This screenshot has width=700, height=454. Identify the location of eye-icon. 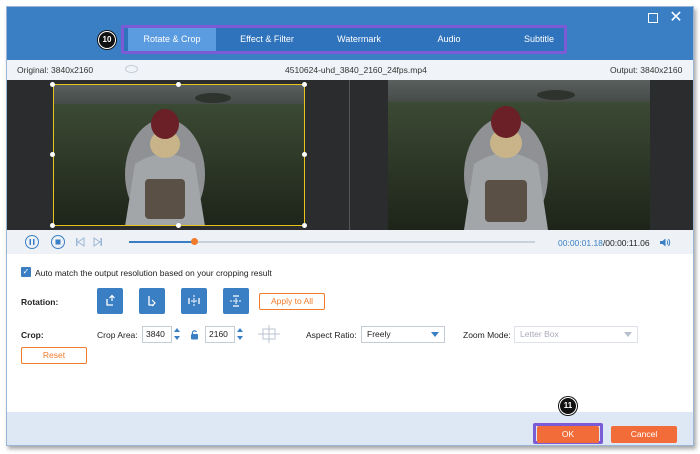
(131, 69).